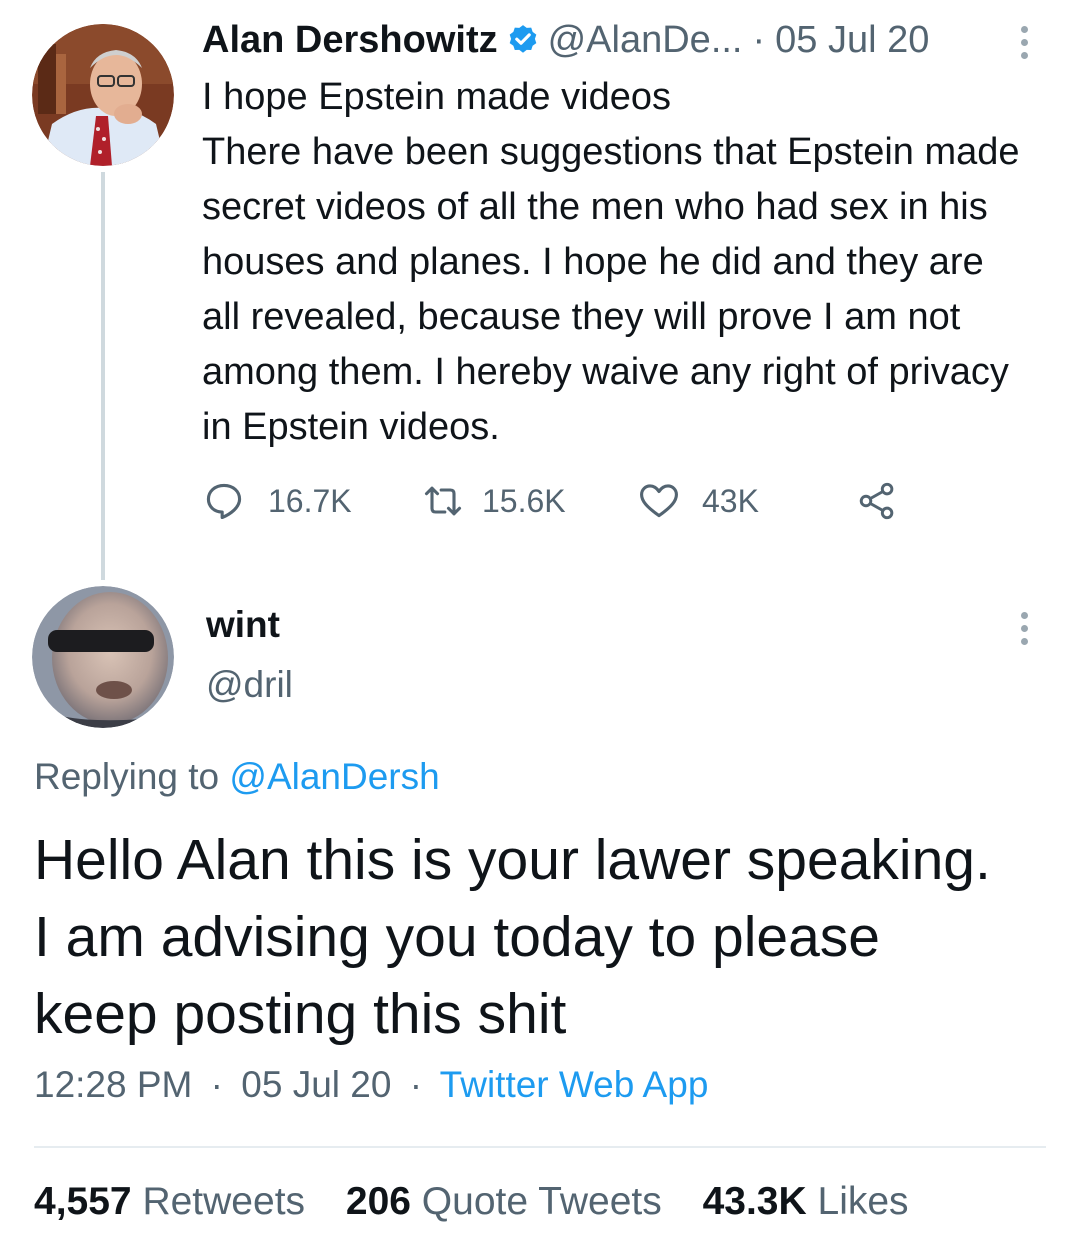 The width and height of the screenshot is (1078, 1255). What do you see at coordinates (224, 1201) in the screenshot?
I see `retweets-label: Retweets` at bounding box center [224, 1201].